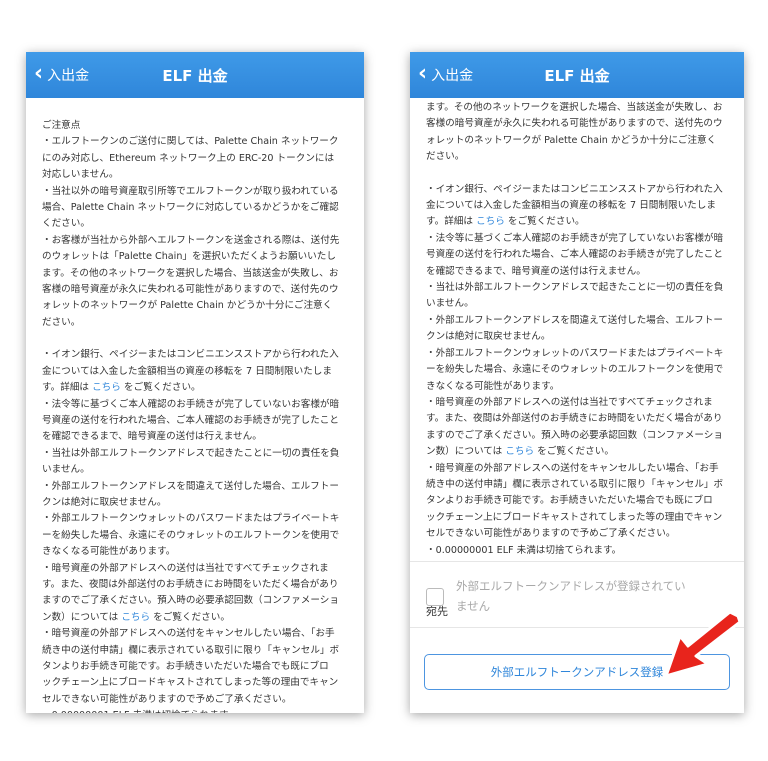  What do you see at coordinates (189, 257) in the screenshot?
I see `notice-line: のウォレットは「Palette Chain」を選択いただくようお願いいたし` at bounding box center [189, 257].